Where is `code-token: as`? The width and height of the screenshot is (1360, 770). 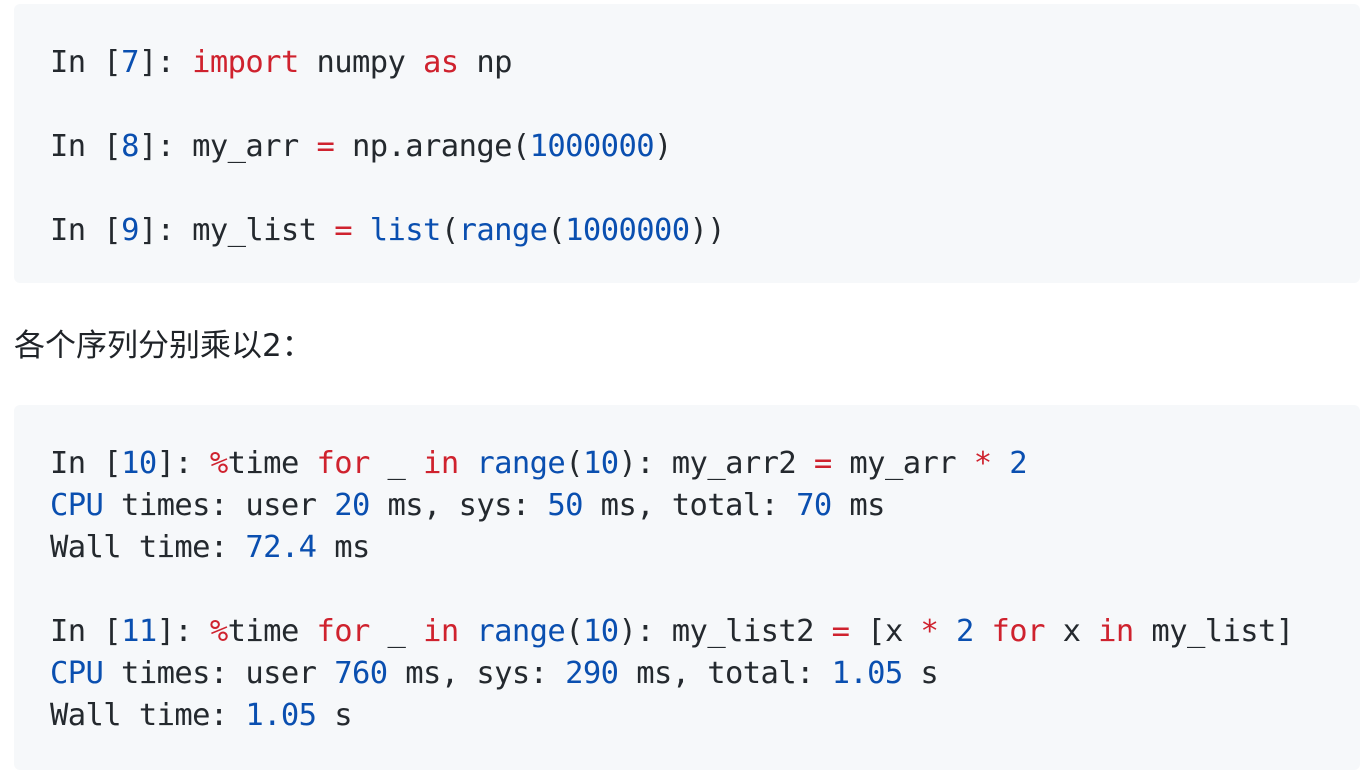 code-token: as is located at coordinates (441, 62).